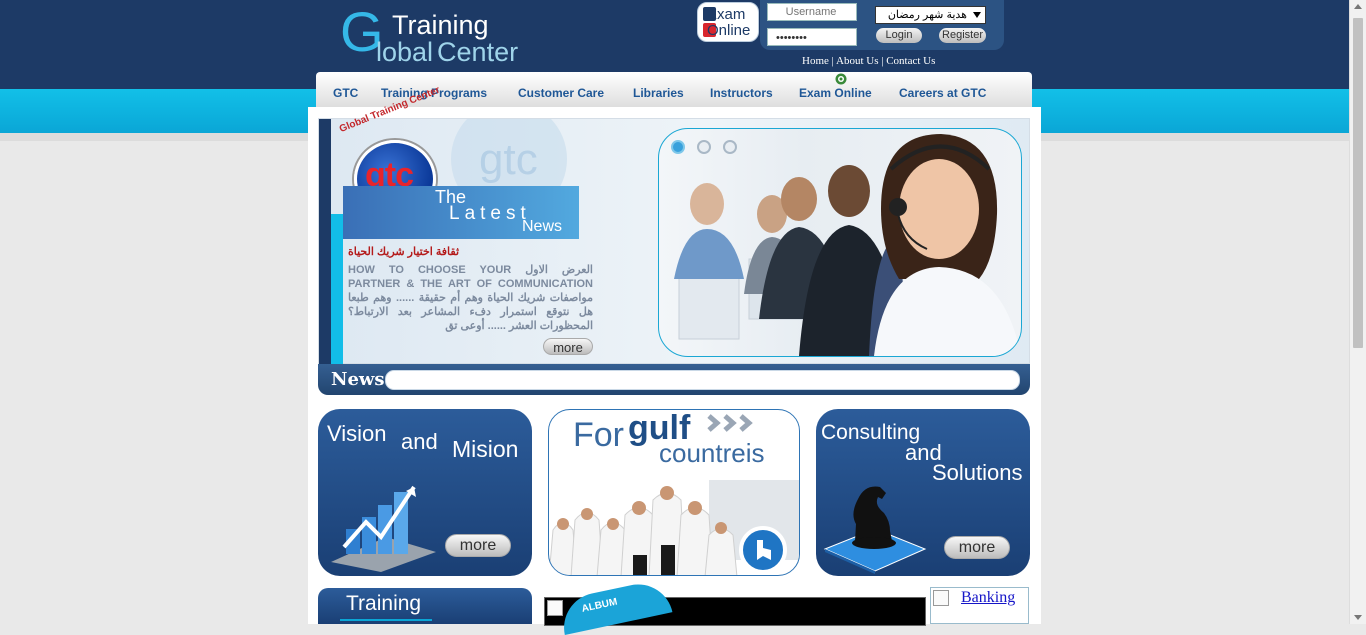 Image resolution: width=1366 pixels, height=635 pixels. What do you see at coordinates (470, 251) in the screenshot?
I see `news-headline: ثقافة اختيار شريك الحياة` at bounding box center [470, 251].